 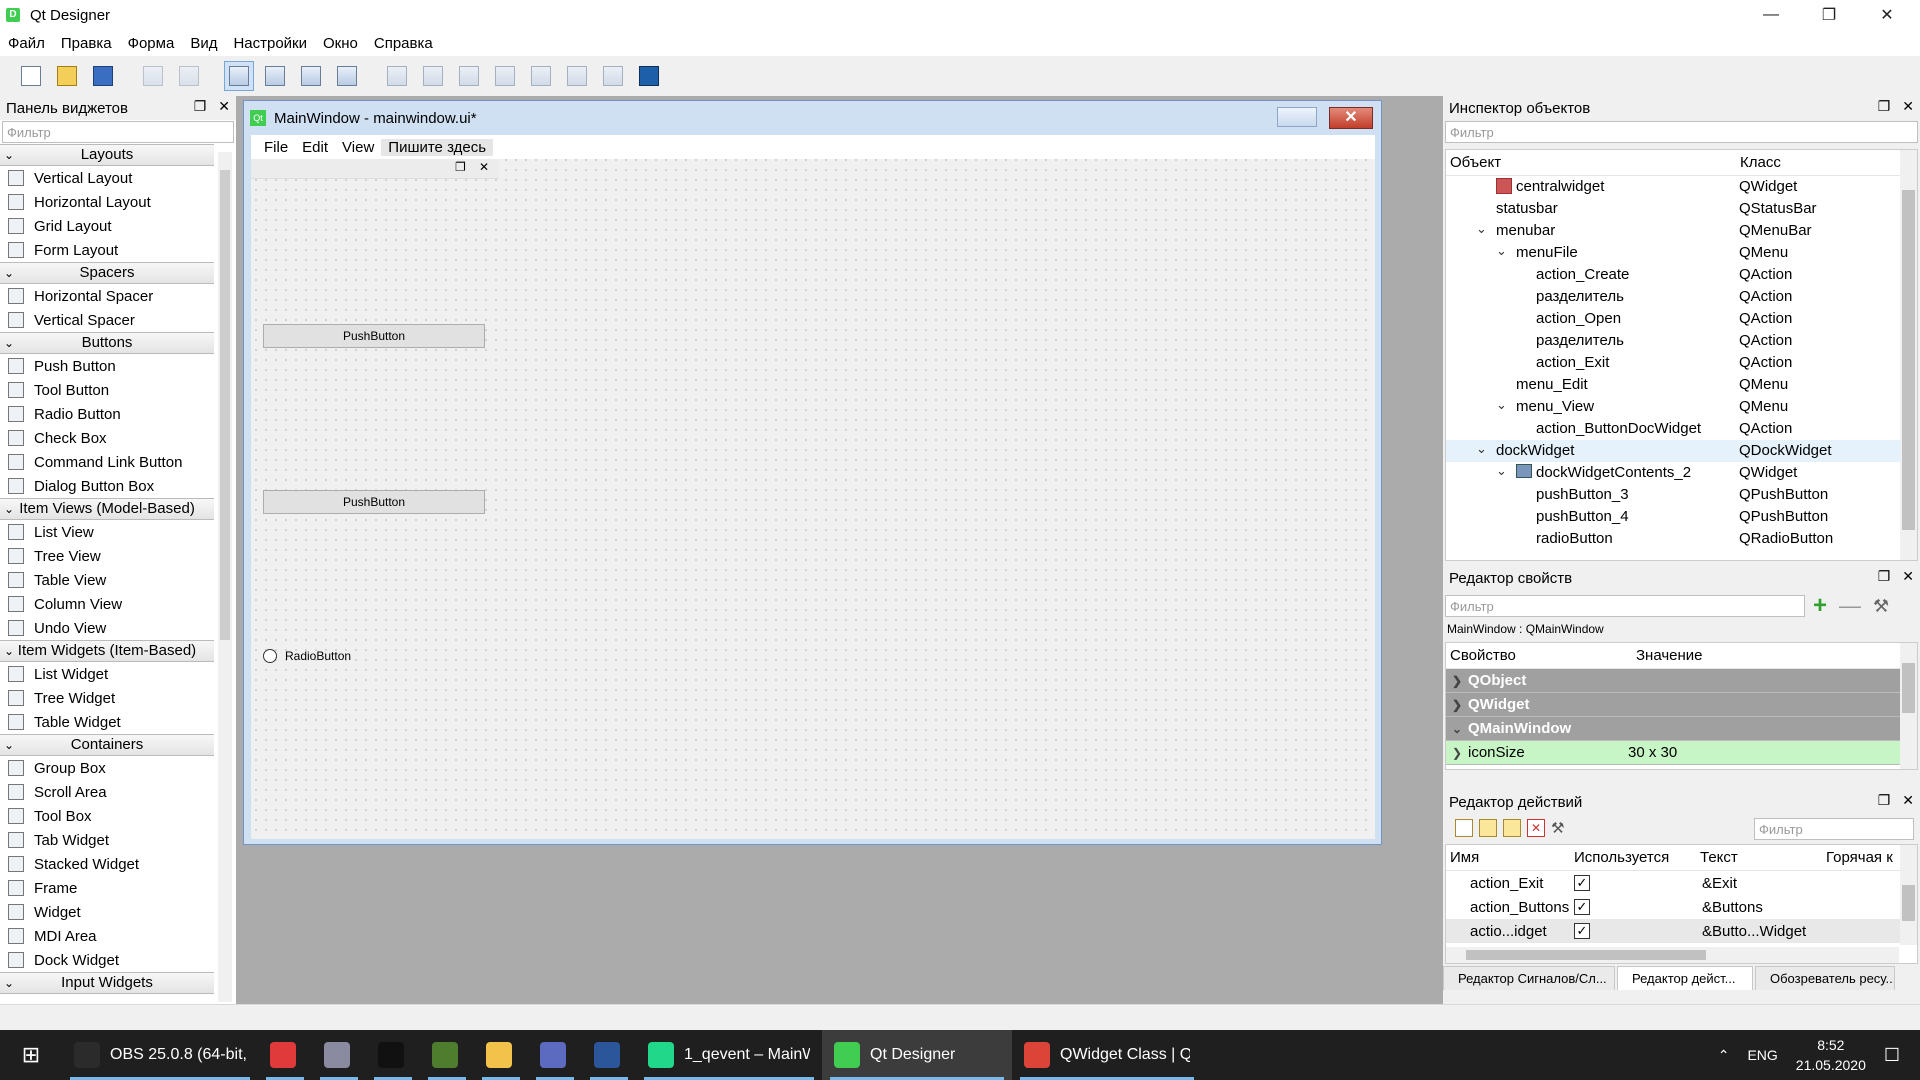 What do you see at coordinates (437, 147) in the screenshot?
I see `form-menu-type-here: Пишите здесь` at bounding box center [437, 147].